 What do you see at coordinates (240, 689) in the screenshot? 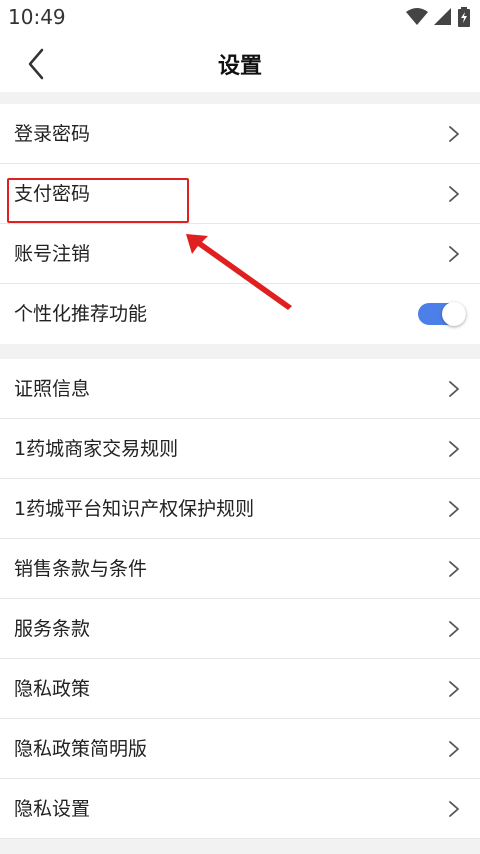
I see `settings-row-privacy-policy: 隐私政策` at bounding box center [240, 689].